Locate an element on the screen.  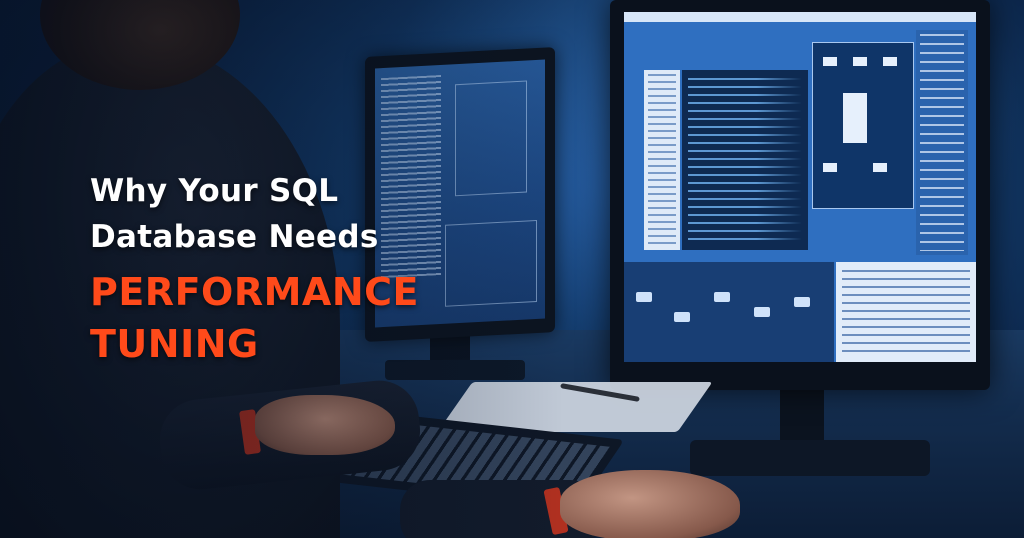
headline-line-2: Database Needs is located at coordinates (234, 237).